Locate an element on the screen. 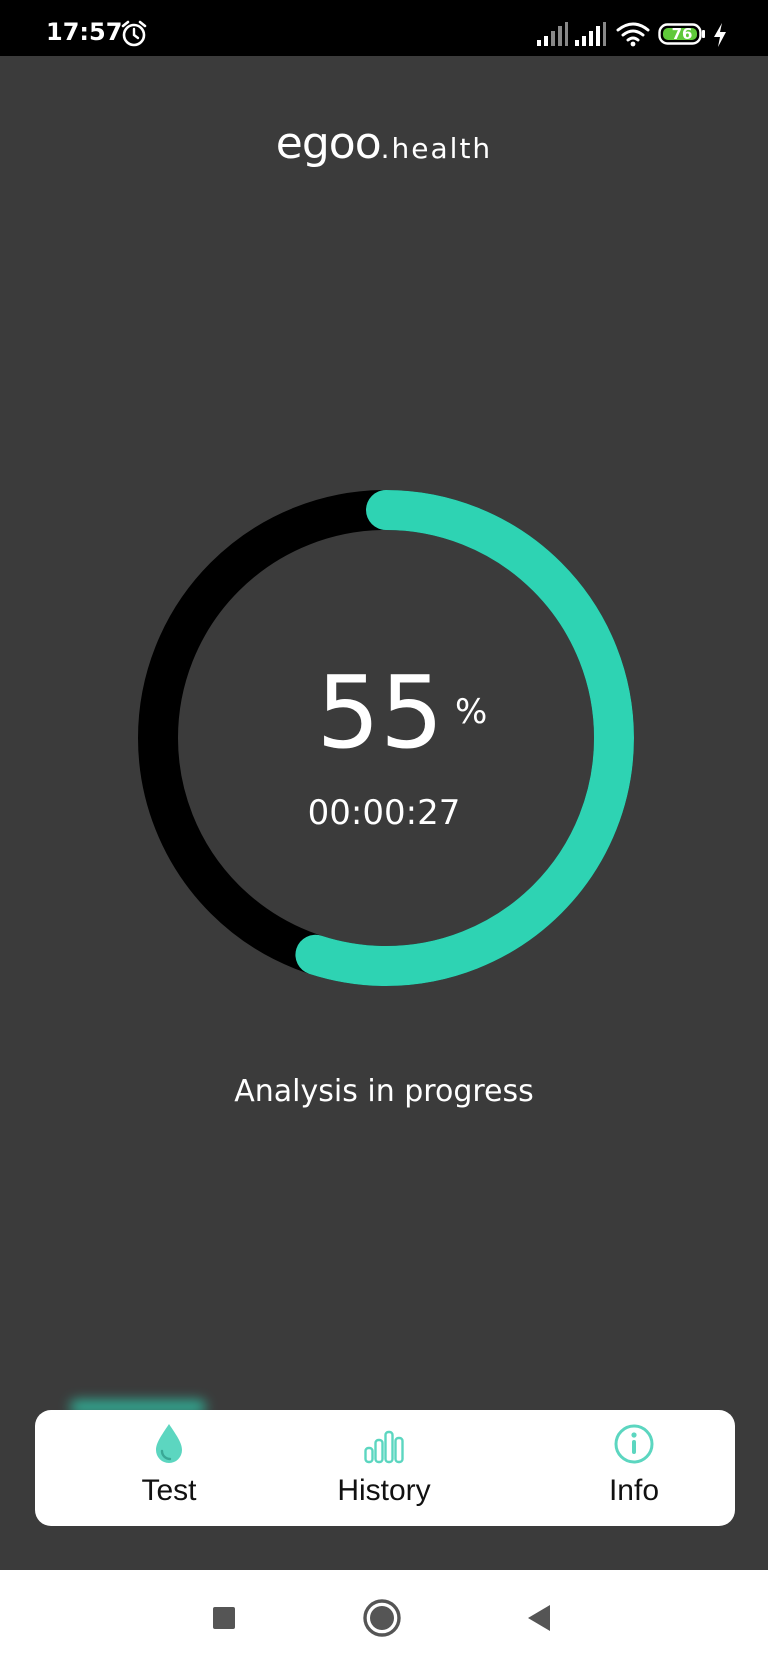 The height and width of the screenshot is (1664, 768). charging-bolt-icon is located at coordinates (720, 35).